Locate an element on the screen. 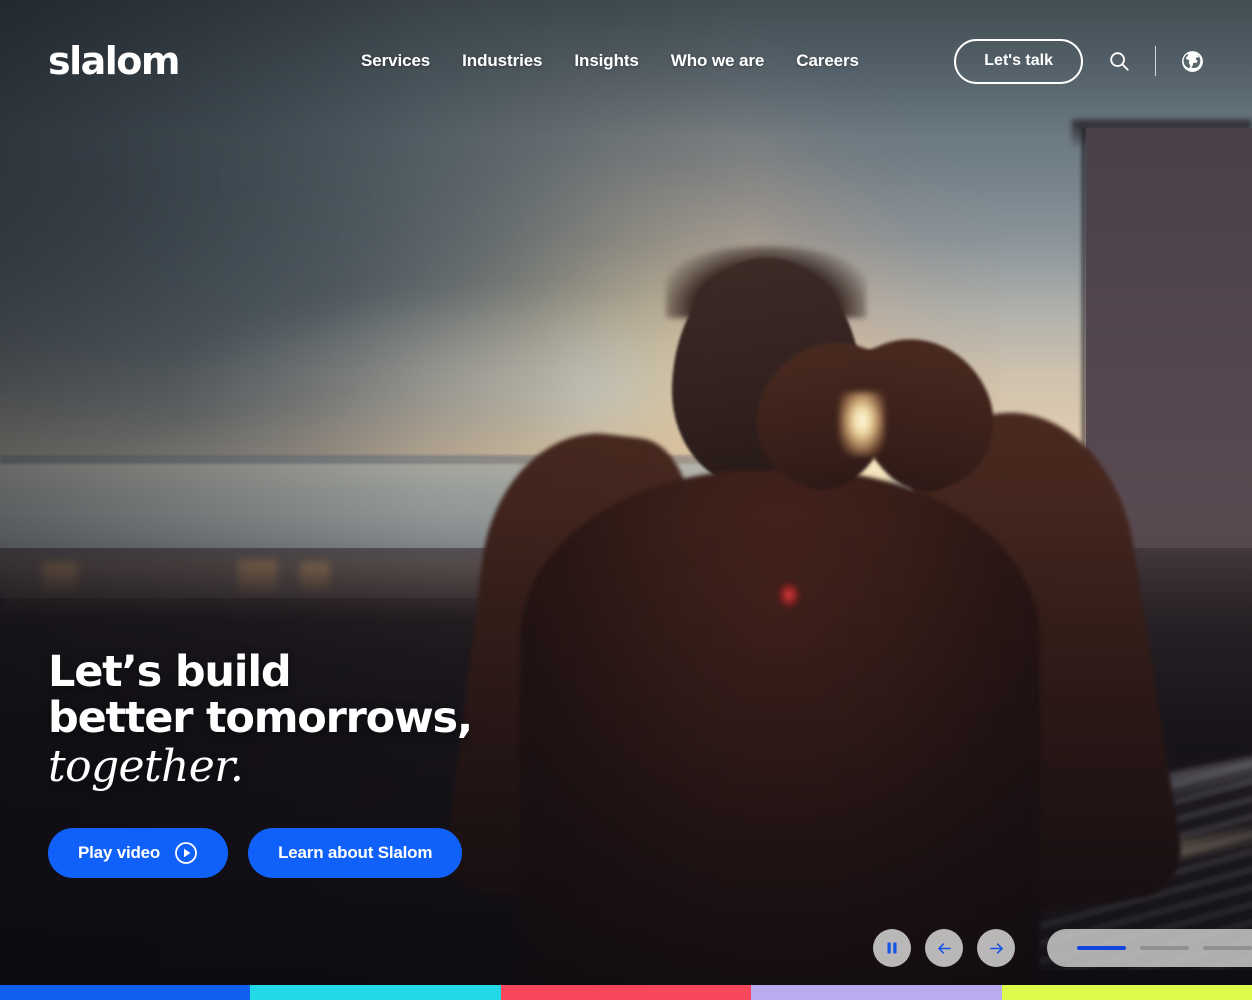 The width and height of the screenshot is (1252, 1000). search-button is located at coordinates (1119, 61).